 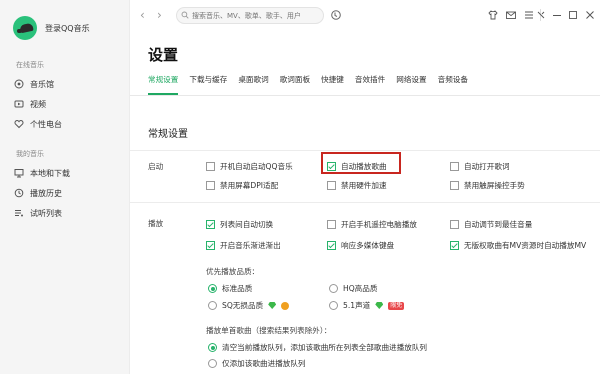 What do you see at coordinates (494, 185) in the screenshot?
I see `option-label: 禁用触屏操控手势` at bounding box center [494, 185].